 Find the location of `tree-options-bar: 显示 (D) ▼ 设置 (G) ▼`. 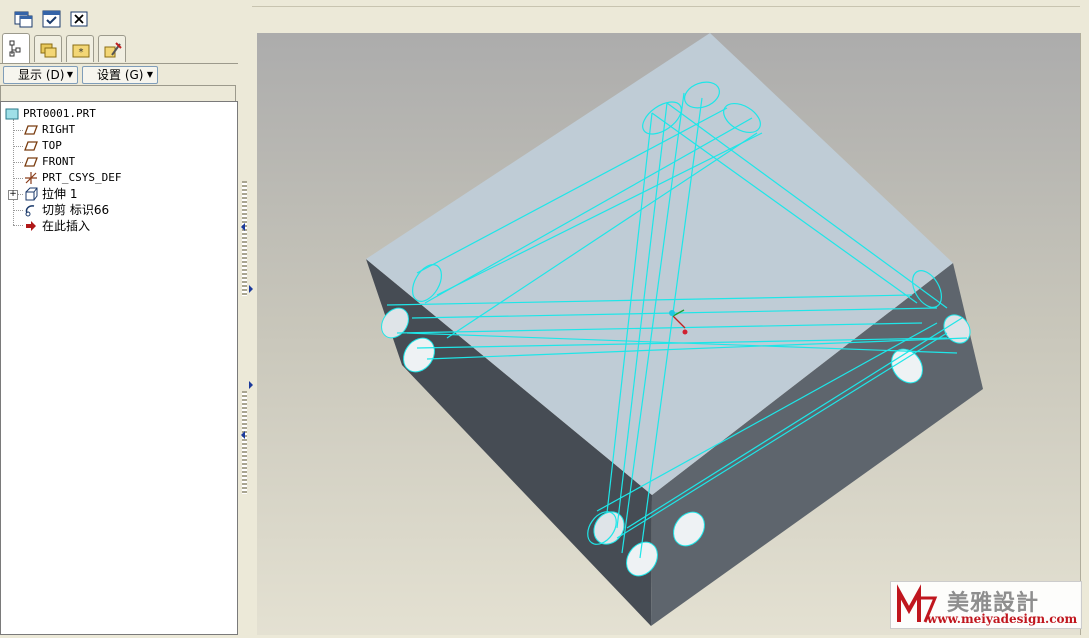

tree-options-bar: 显示 (D) ▼ 设置 (G) ▼ is located at coordinates (119, 74).